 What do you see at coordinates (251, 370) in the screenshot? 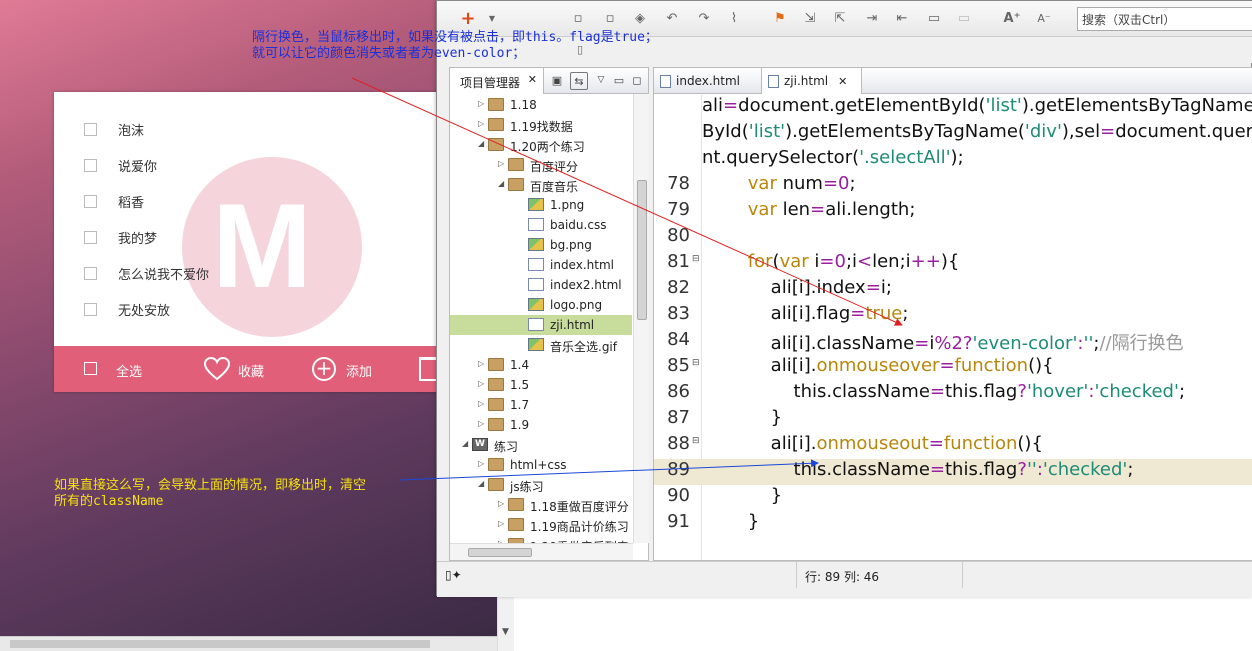
I see `favorite-label: 收藏` at bounding box center [251, 370].